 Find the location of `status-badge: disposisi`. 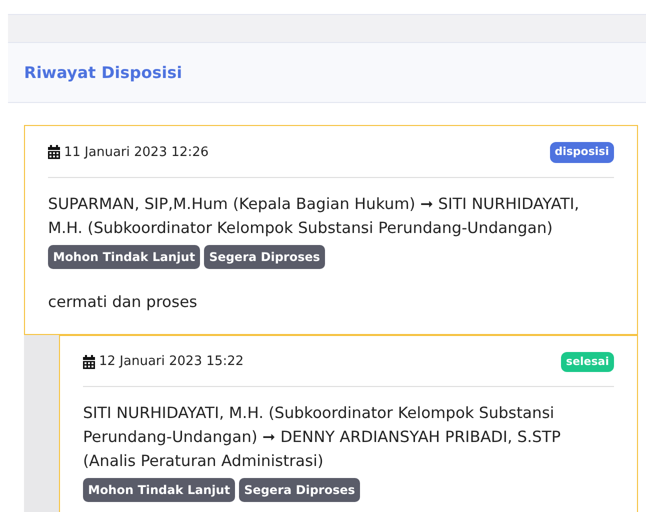

status-badge: disposisi is located at coordinates (582, 152).